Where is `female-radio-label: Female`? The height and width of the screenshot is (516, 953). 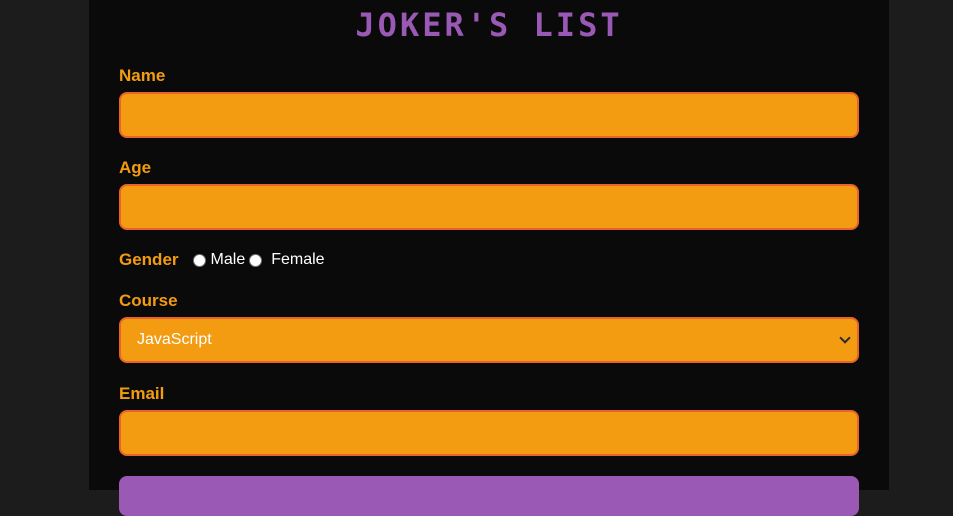 female-radio-label: Female is located at coordinates (298, 259).